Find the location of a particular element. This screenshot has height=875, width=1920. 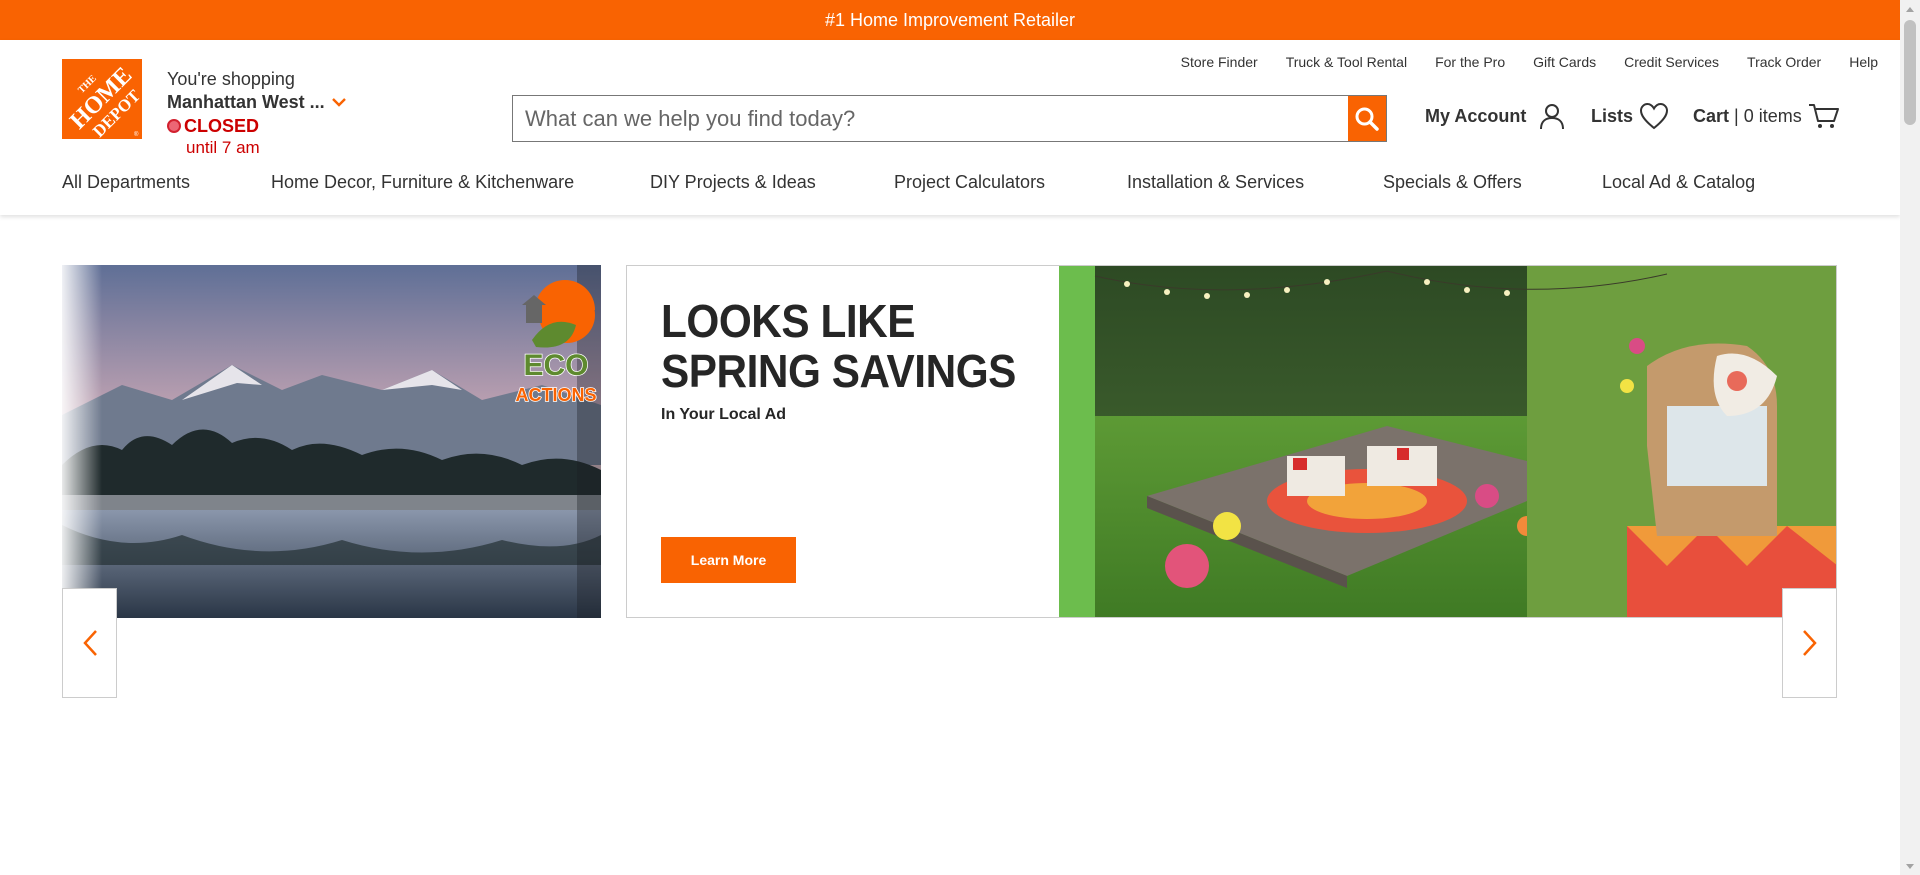

banner-headline-line1: LOOKS LIKE is located at coordinates (788, 321).